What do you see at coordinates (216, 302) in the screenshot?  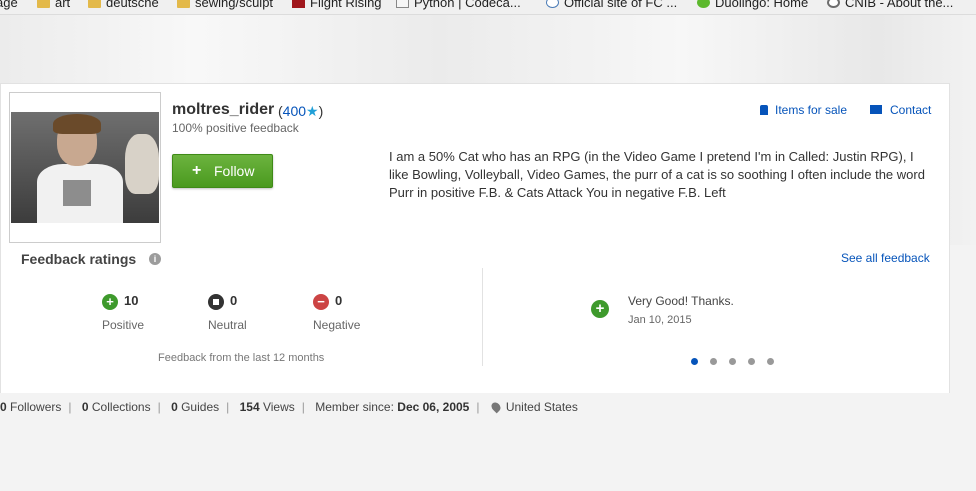 I see `neutral-icon` at bounding box center [216, 302].